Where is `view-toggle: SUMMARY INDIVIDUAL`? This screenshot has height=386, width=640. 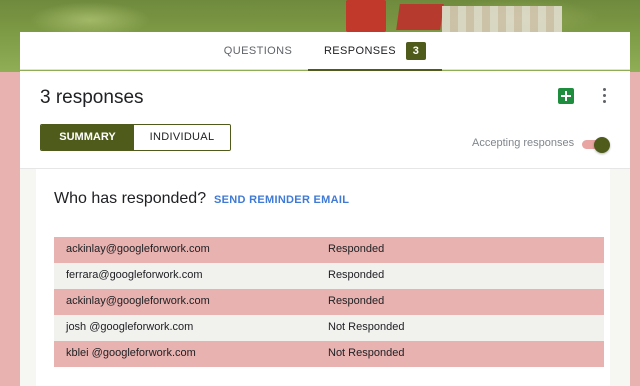 view-toggle: SUMMARY INDIVIDUAL is located at coordinates (135, 137).